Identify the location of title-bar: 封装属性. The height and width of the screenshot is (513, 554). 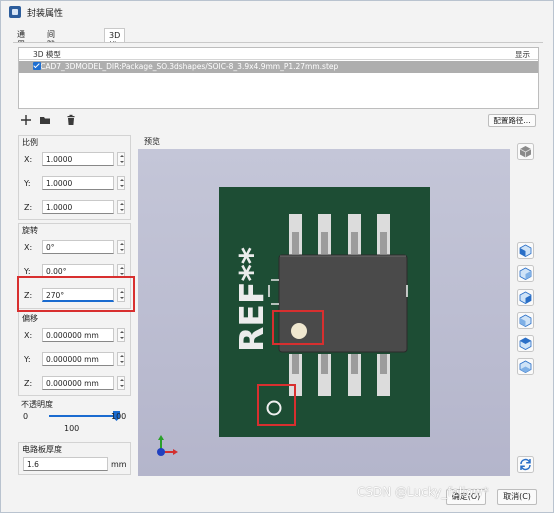
(277, 12).